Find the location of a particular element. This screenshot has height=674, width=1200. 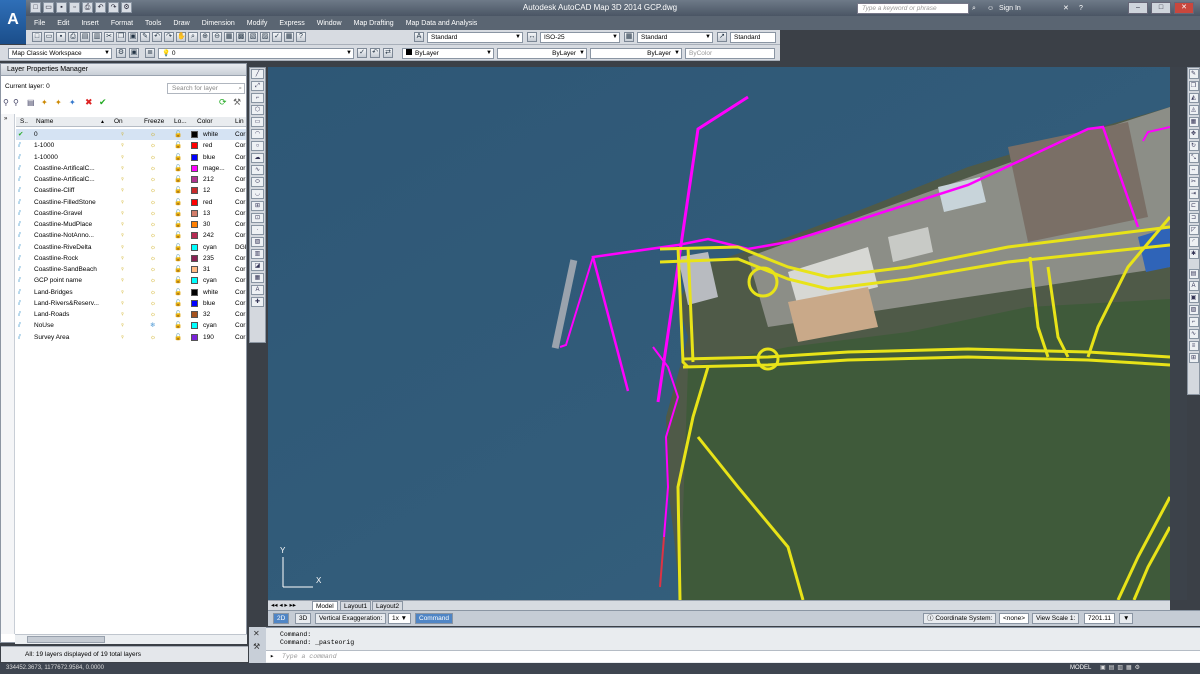

polyline-edit-icon: ⌐ is located at coordinates (1193, 322).